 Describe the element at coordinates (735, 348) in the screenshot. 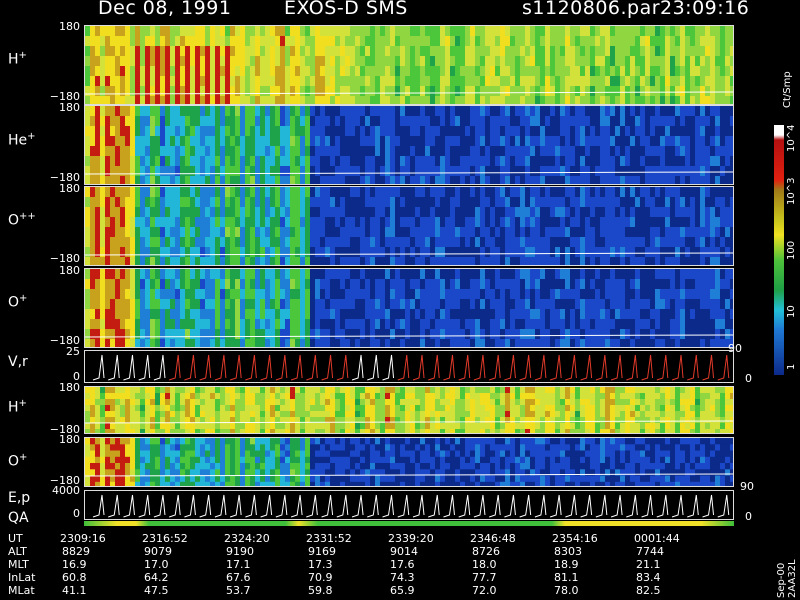

I see `right-tick-vr-top: 90` at that location.